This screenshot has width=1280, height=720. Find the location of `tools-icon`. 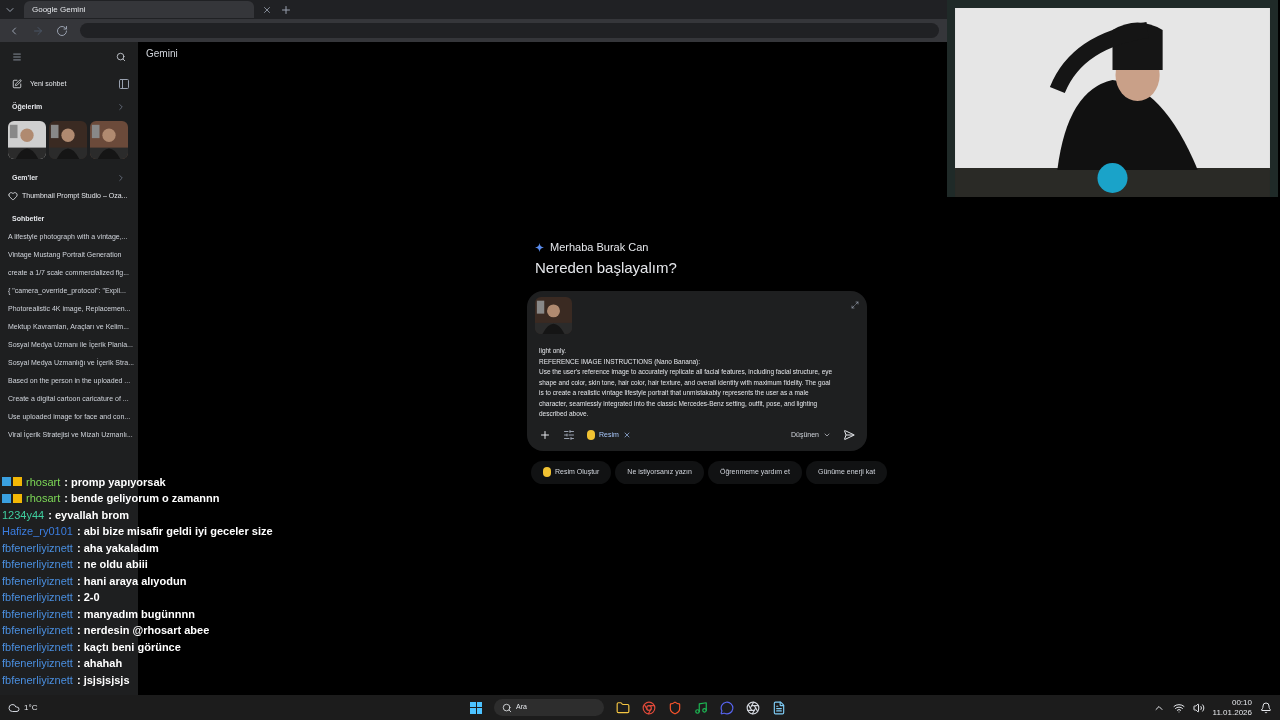

tools-icon is located at coordinates (569, 435).